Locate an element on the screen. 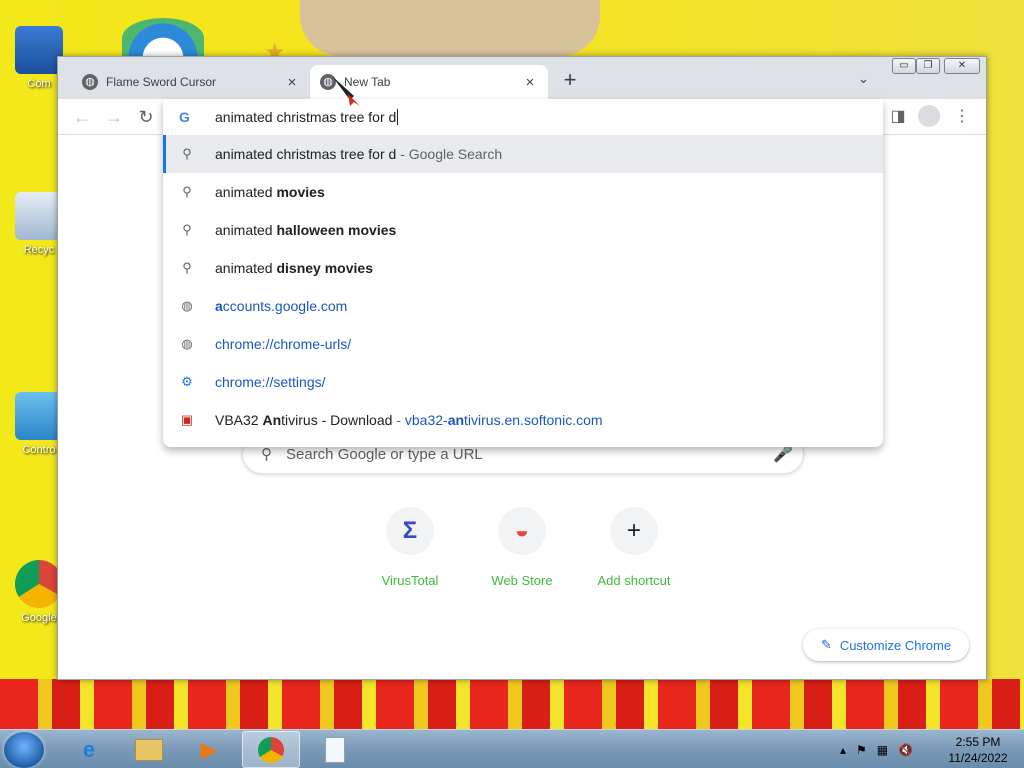 The width and height of the screenshot is (1024, 768). omnibox-suggestion: ◍ a ccounts.google.com is located at coordinates (523, 306).